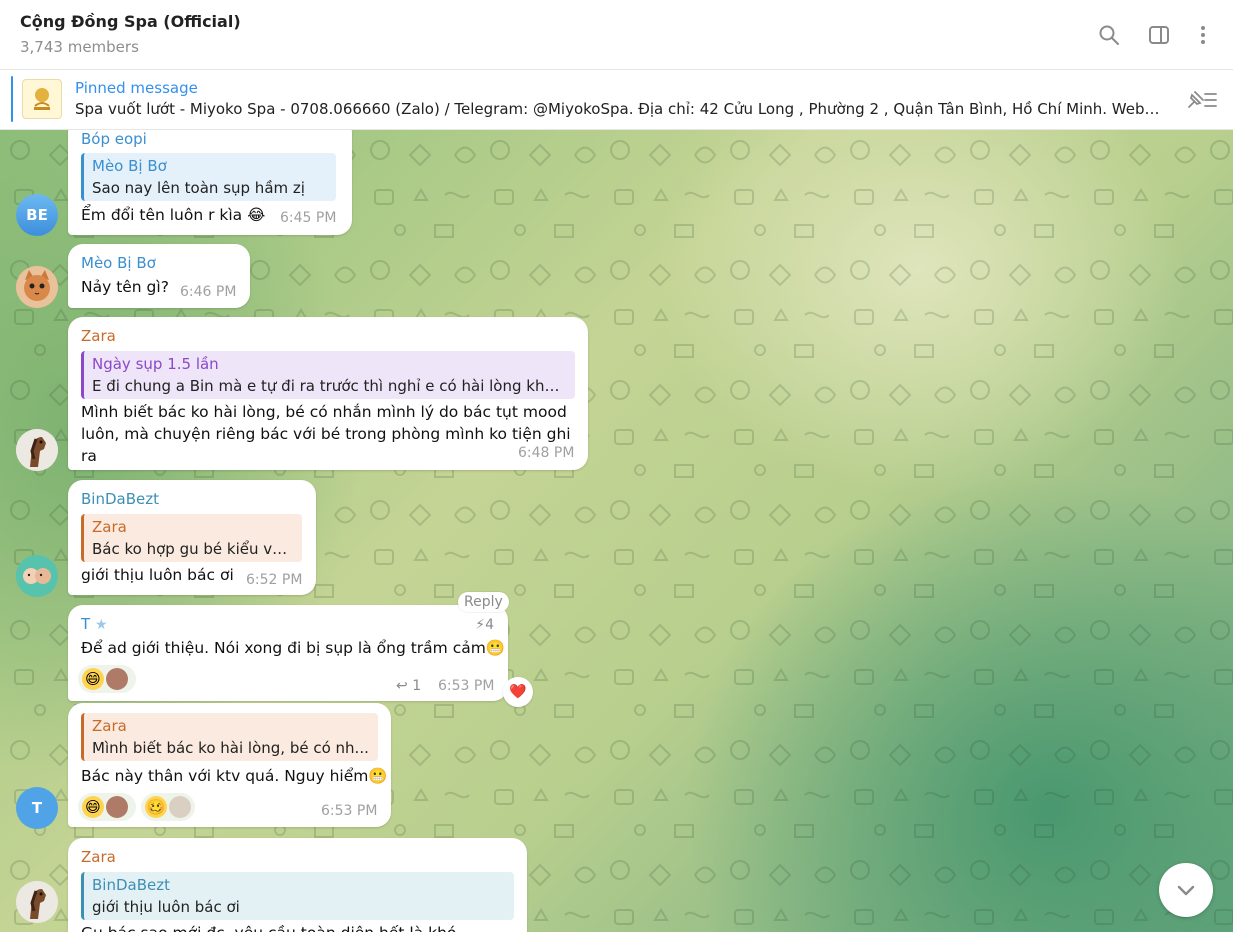  I want to click on avatar-initials: BE, so click(37, 215).